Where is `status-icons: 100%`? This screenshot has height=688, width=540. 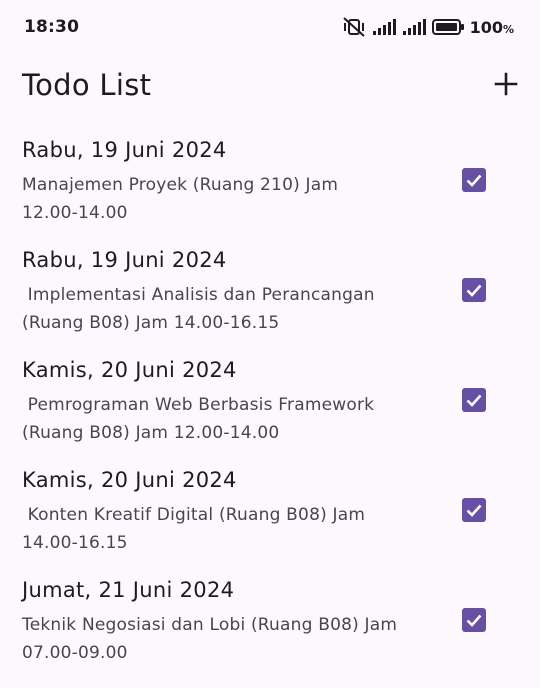
status-icons: 100% is located at coordinates (428, 27).